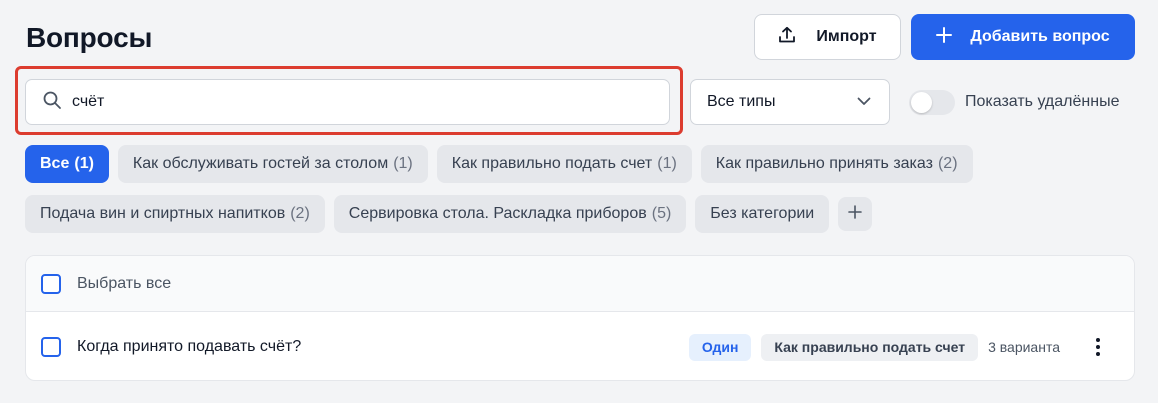 This screenshot has height=403, width=1158. I want to click on search-box, so click(347, 102).